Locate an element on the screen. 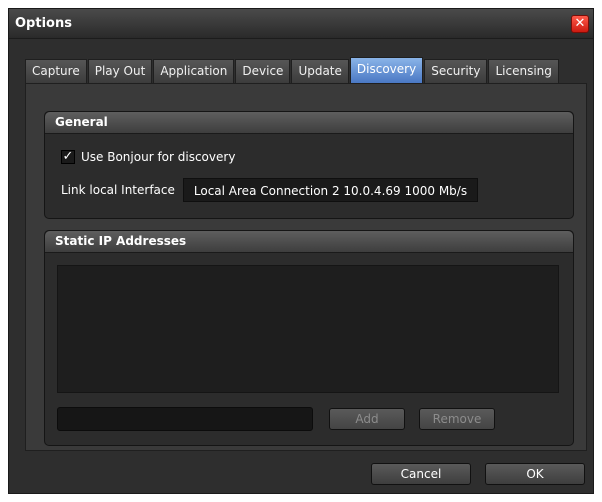 The width and height of the screenshot is (602, 502). tab-licensing: Licensing is located at coordinates (523, 71).